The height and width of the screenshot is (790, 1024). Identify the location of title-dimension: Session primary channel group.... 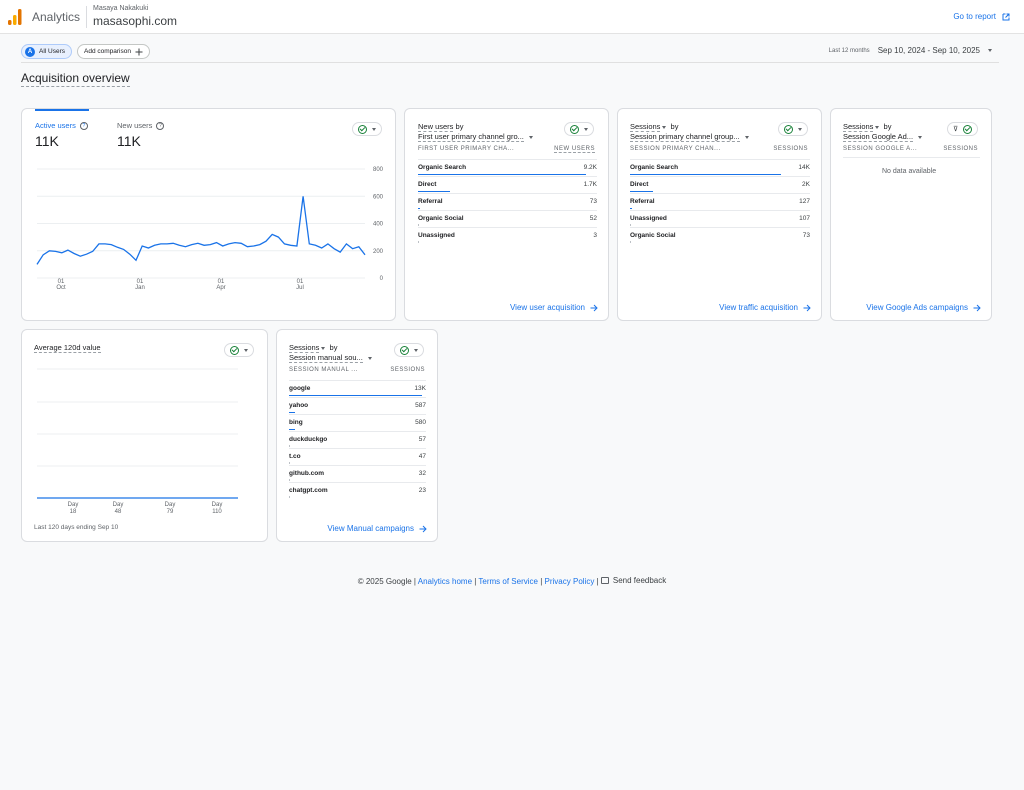
(685, 137).